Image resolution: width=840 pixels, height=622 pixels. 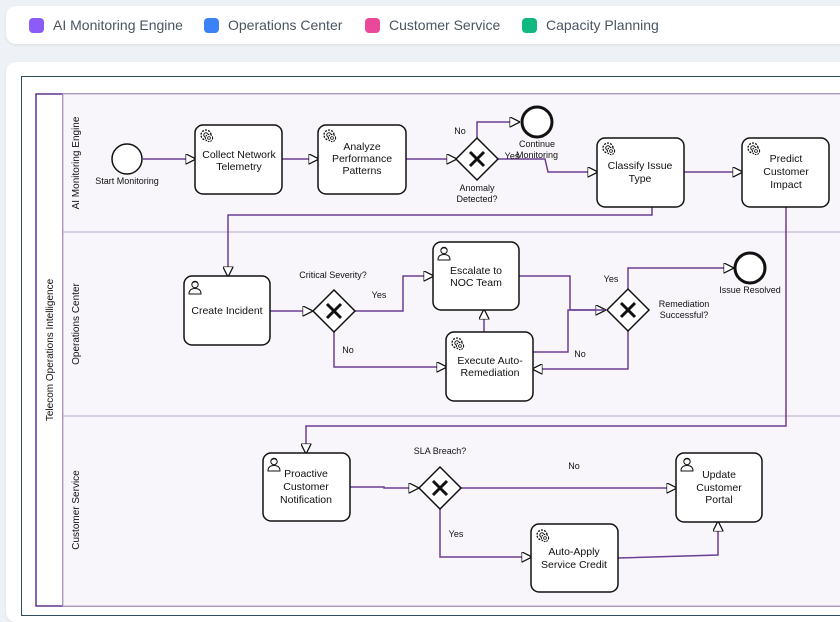 I want to click on task-label: NOC Team, so click(x=476, y=283).